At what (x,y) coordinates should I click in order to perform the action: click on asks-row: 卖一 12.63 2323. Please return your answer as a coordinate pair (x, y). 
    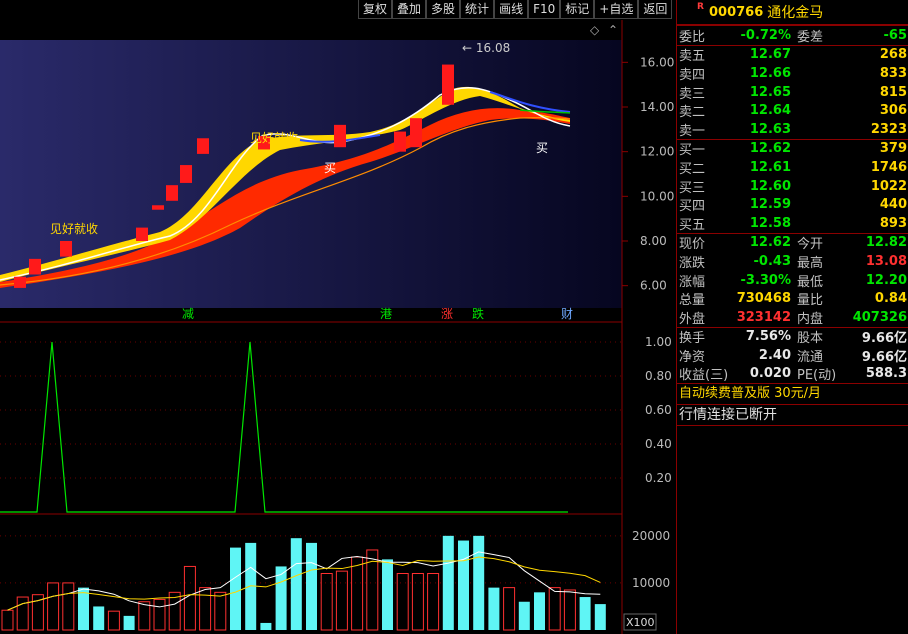
    Looking at the image, I should click on (792, 129).